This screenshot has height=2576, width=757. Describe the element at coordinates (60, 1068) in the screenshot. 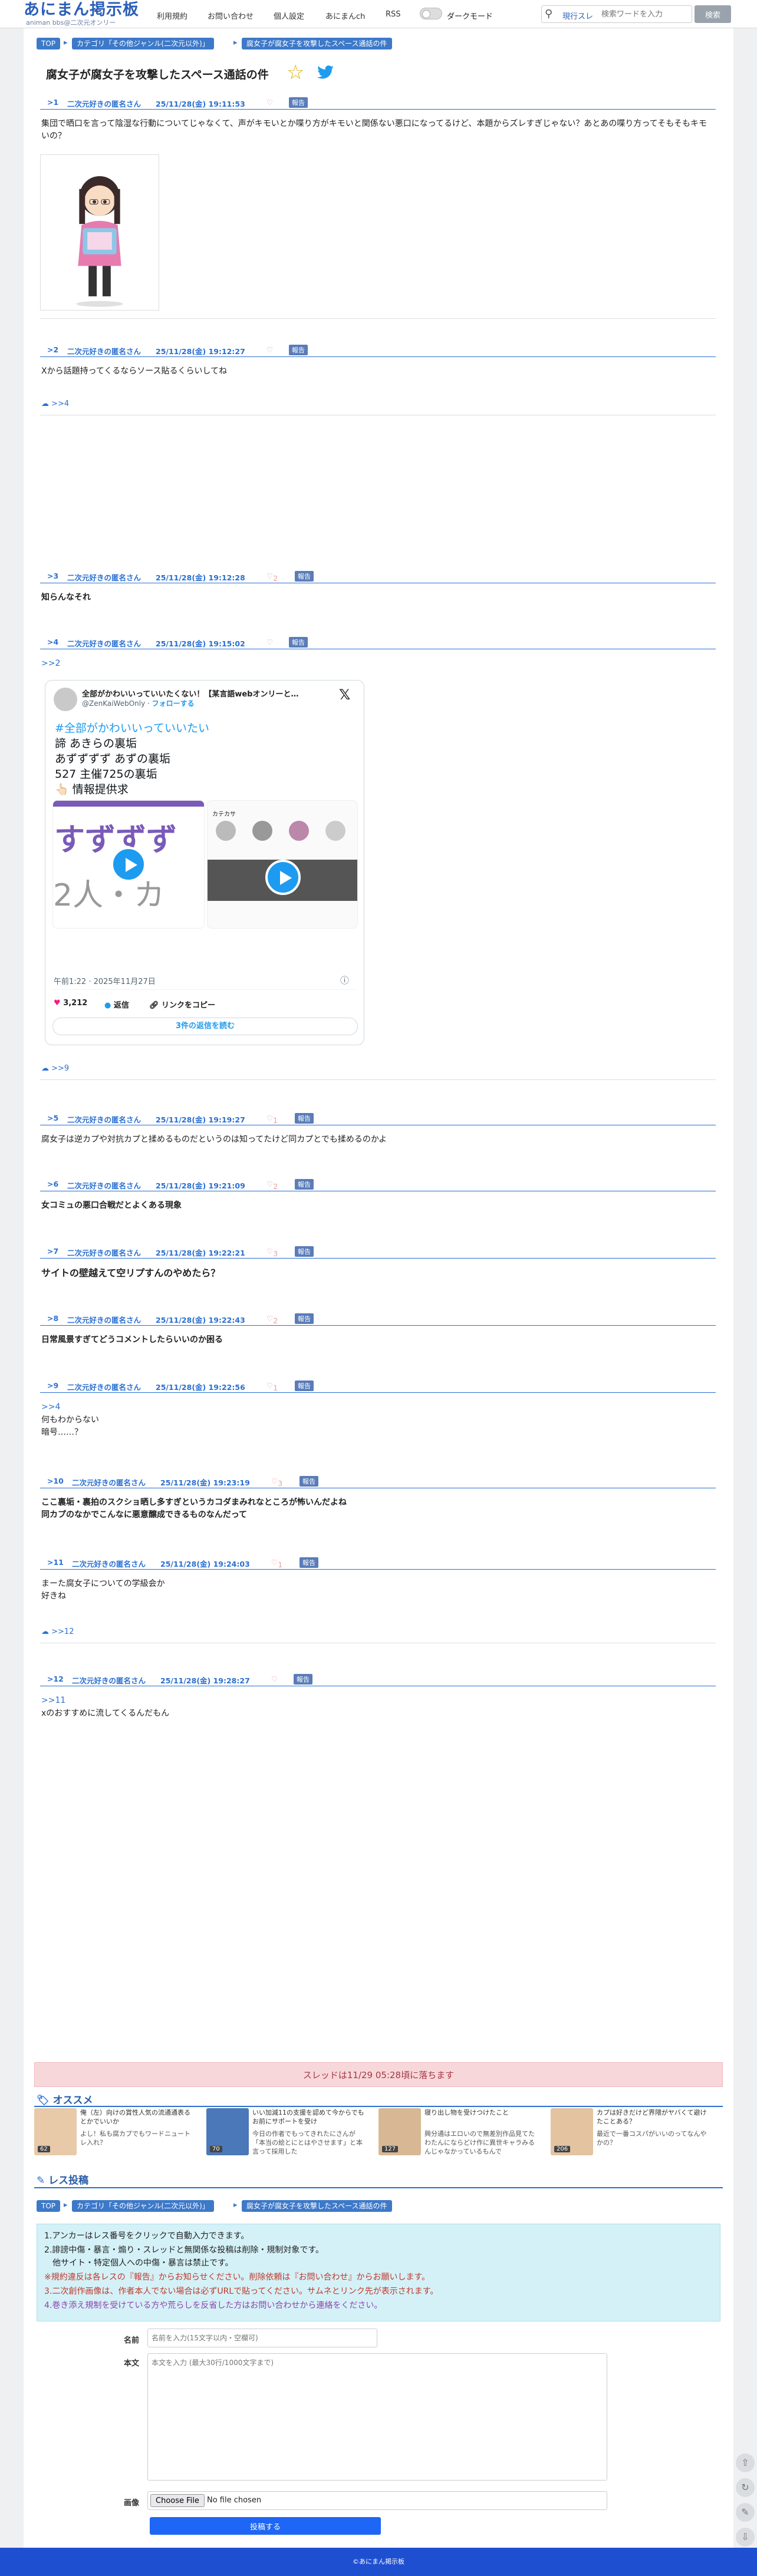

I see `reply-anchor-link: >>9` at that location.